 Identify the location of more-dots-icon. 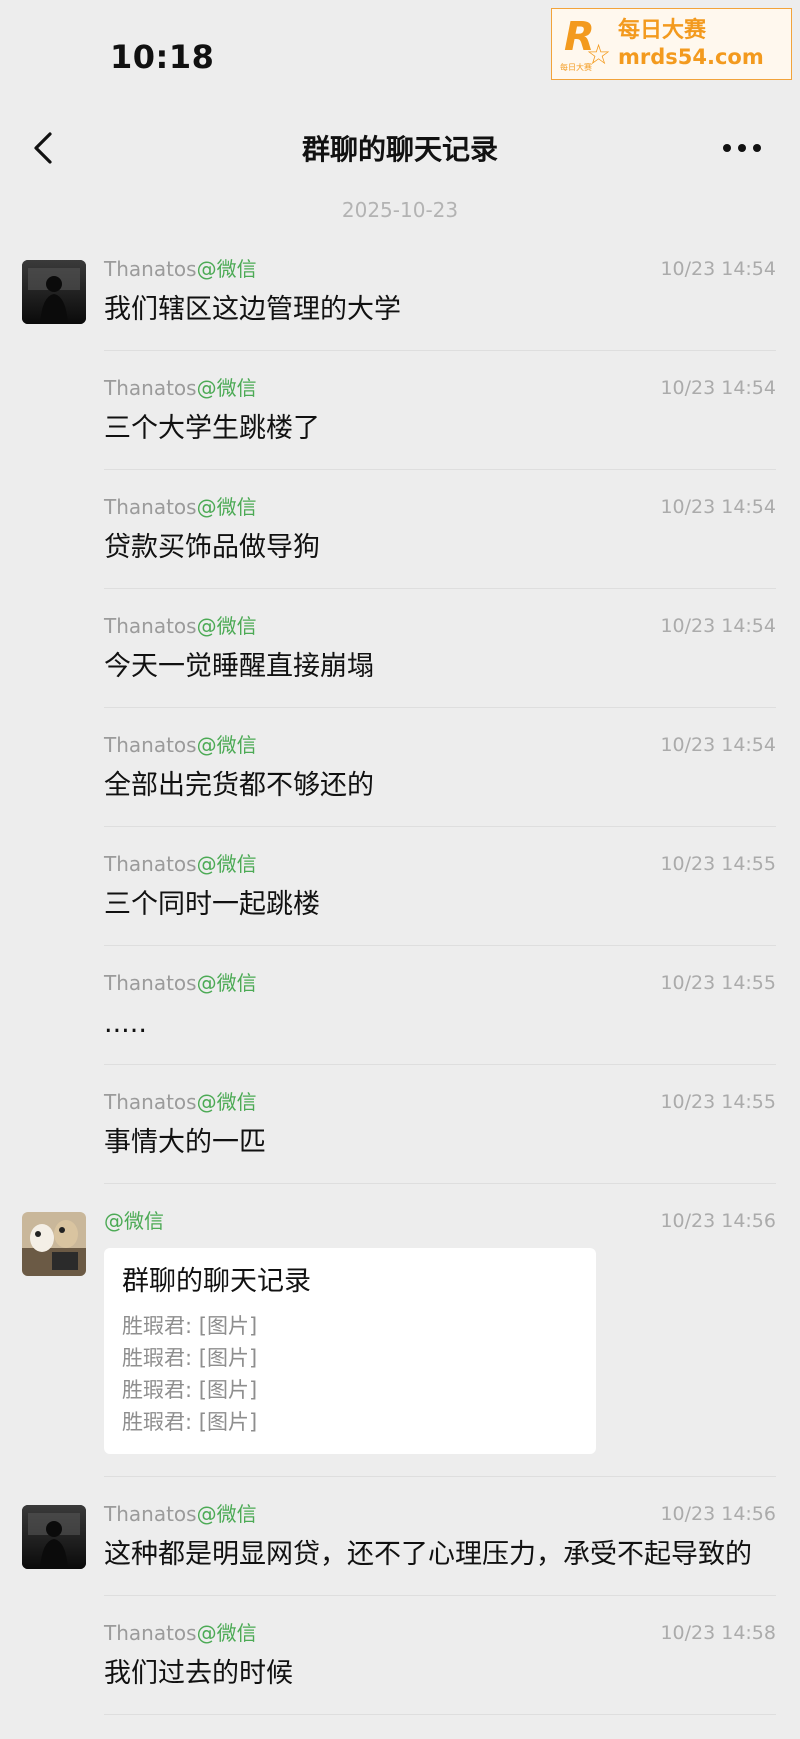
(742, 148).